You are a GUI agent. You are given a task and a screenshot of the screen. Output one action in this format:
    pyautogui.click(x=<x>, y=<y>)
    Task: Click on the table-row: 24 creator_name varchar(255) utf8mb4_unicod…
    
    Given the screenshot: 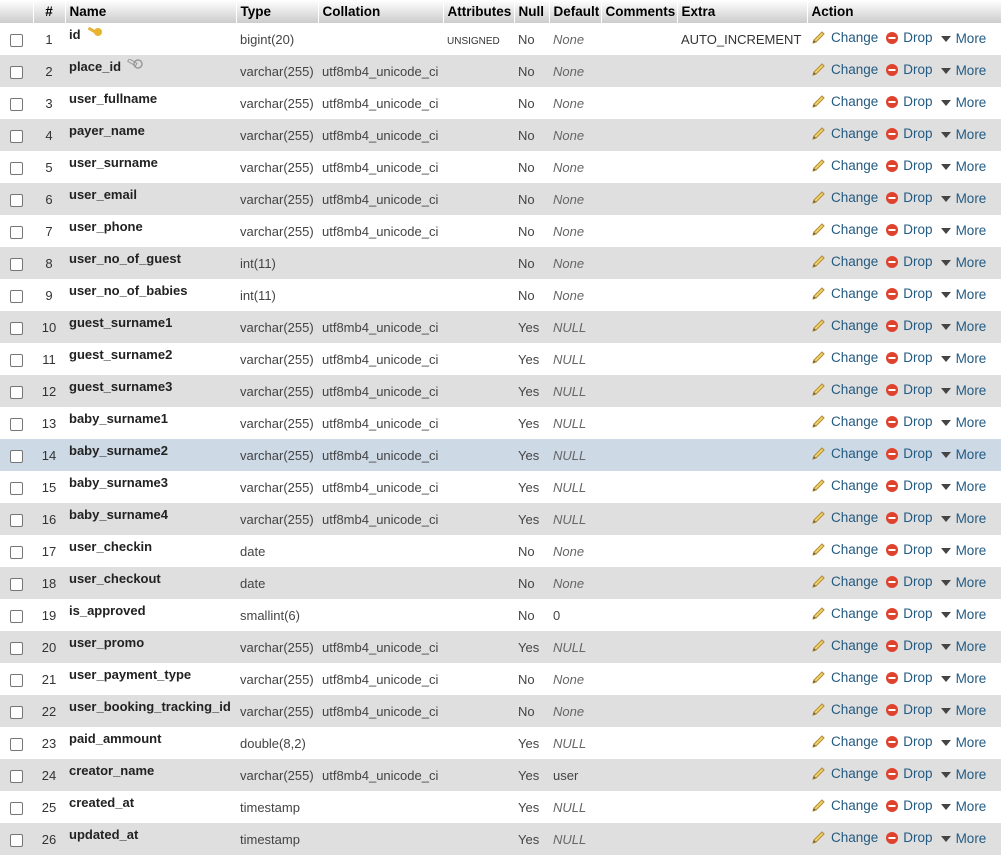 What is the action you would take?
    pyautogui.click(x=500, y=775)
    